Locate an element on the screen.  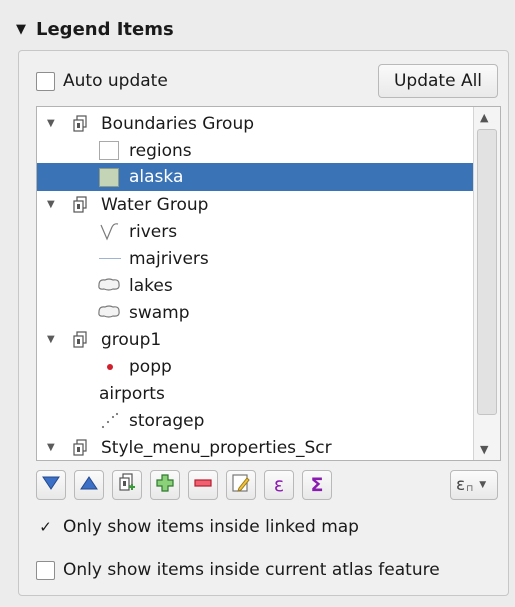
triangle-up-icon is located at coordinates (89, 485).